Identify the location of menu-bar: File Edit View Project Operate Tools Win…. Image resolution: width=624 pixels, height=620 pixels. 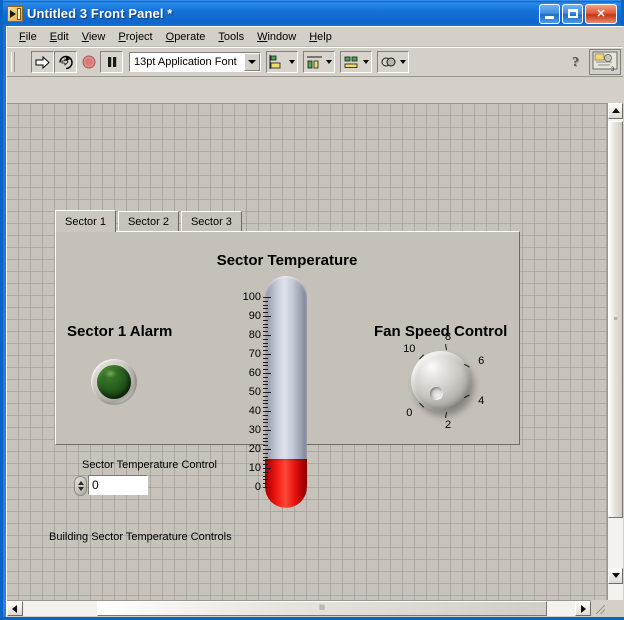
(315, 37).